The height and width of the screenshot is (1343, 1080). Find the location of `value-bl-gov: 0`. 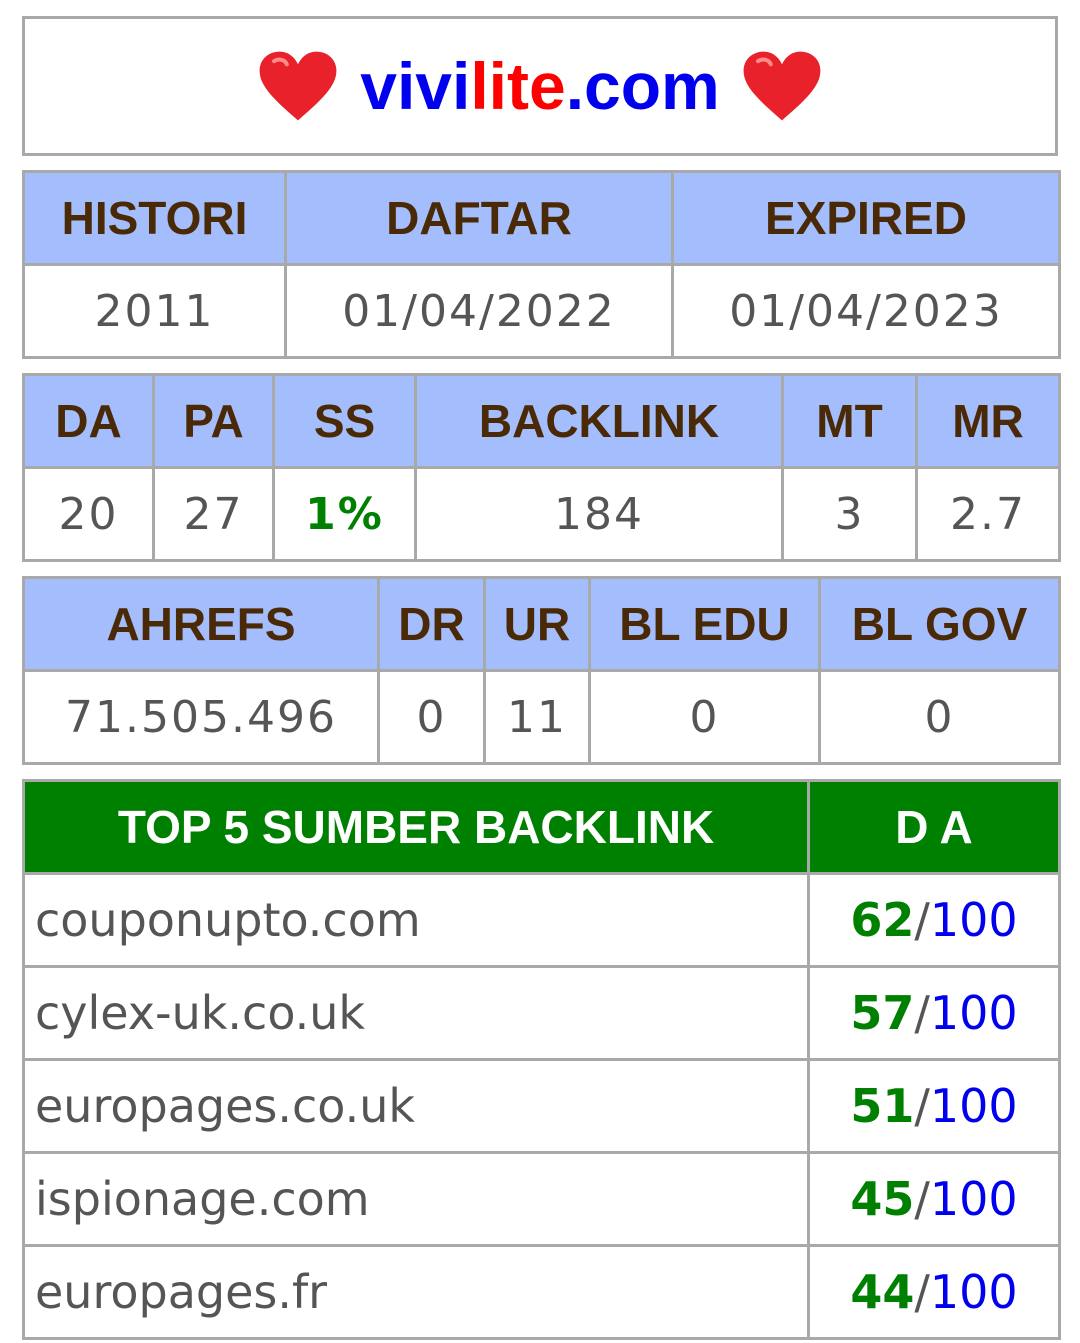

value-bl-gov: 0 is located at coordinates (939, 717).